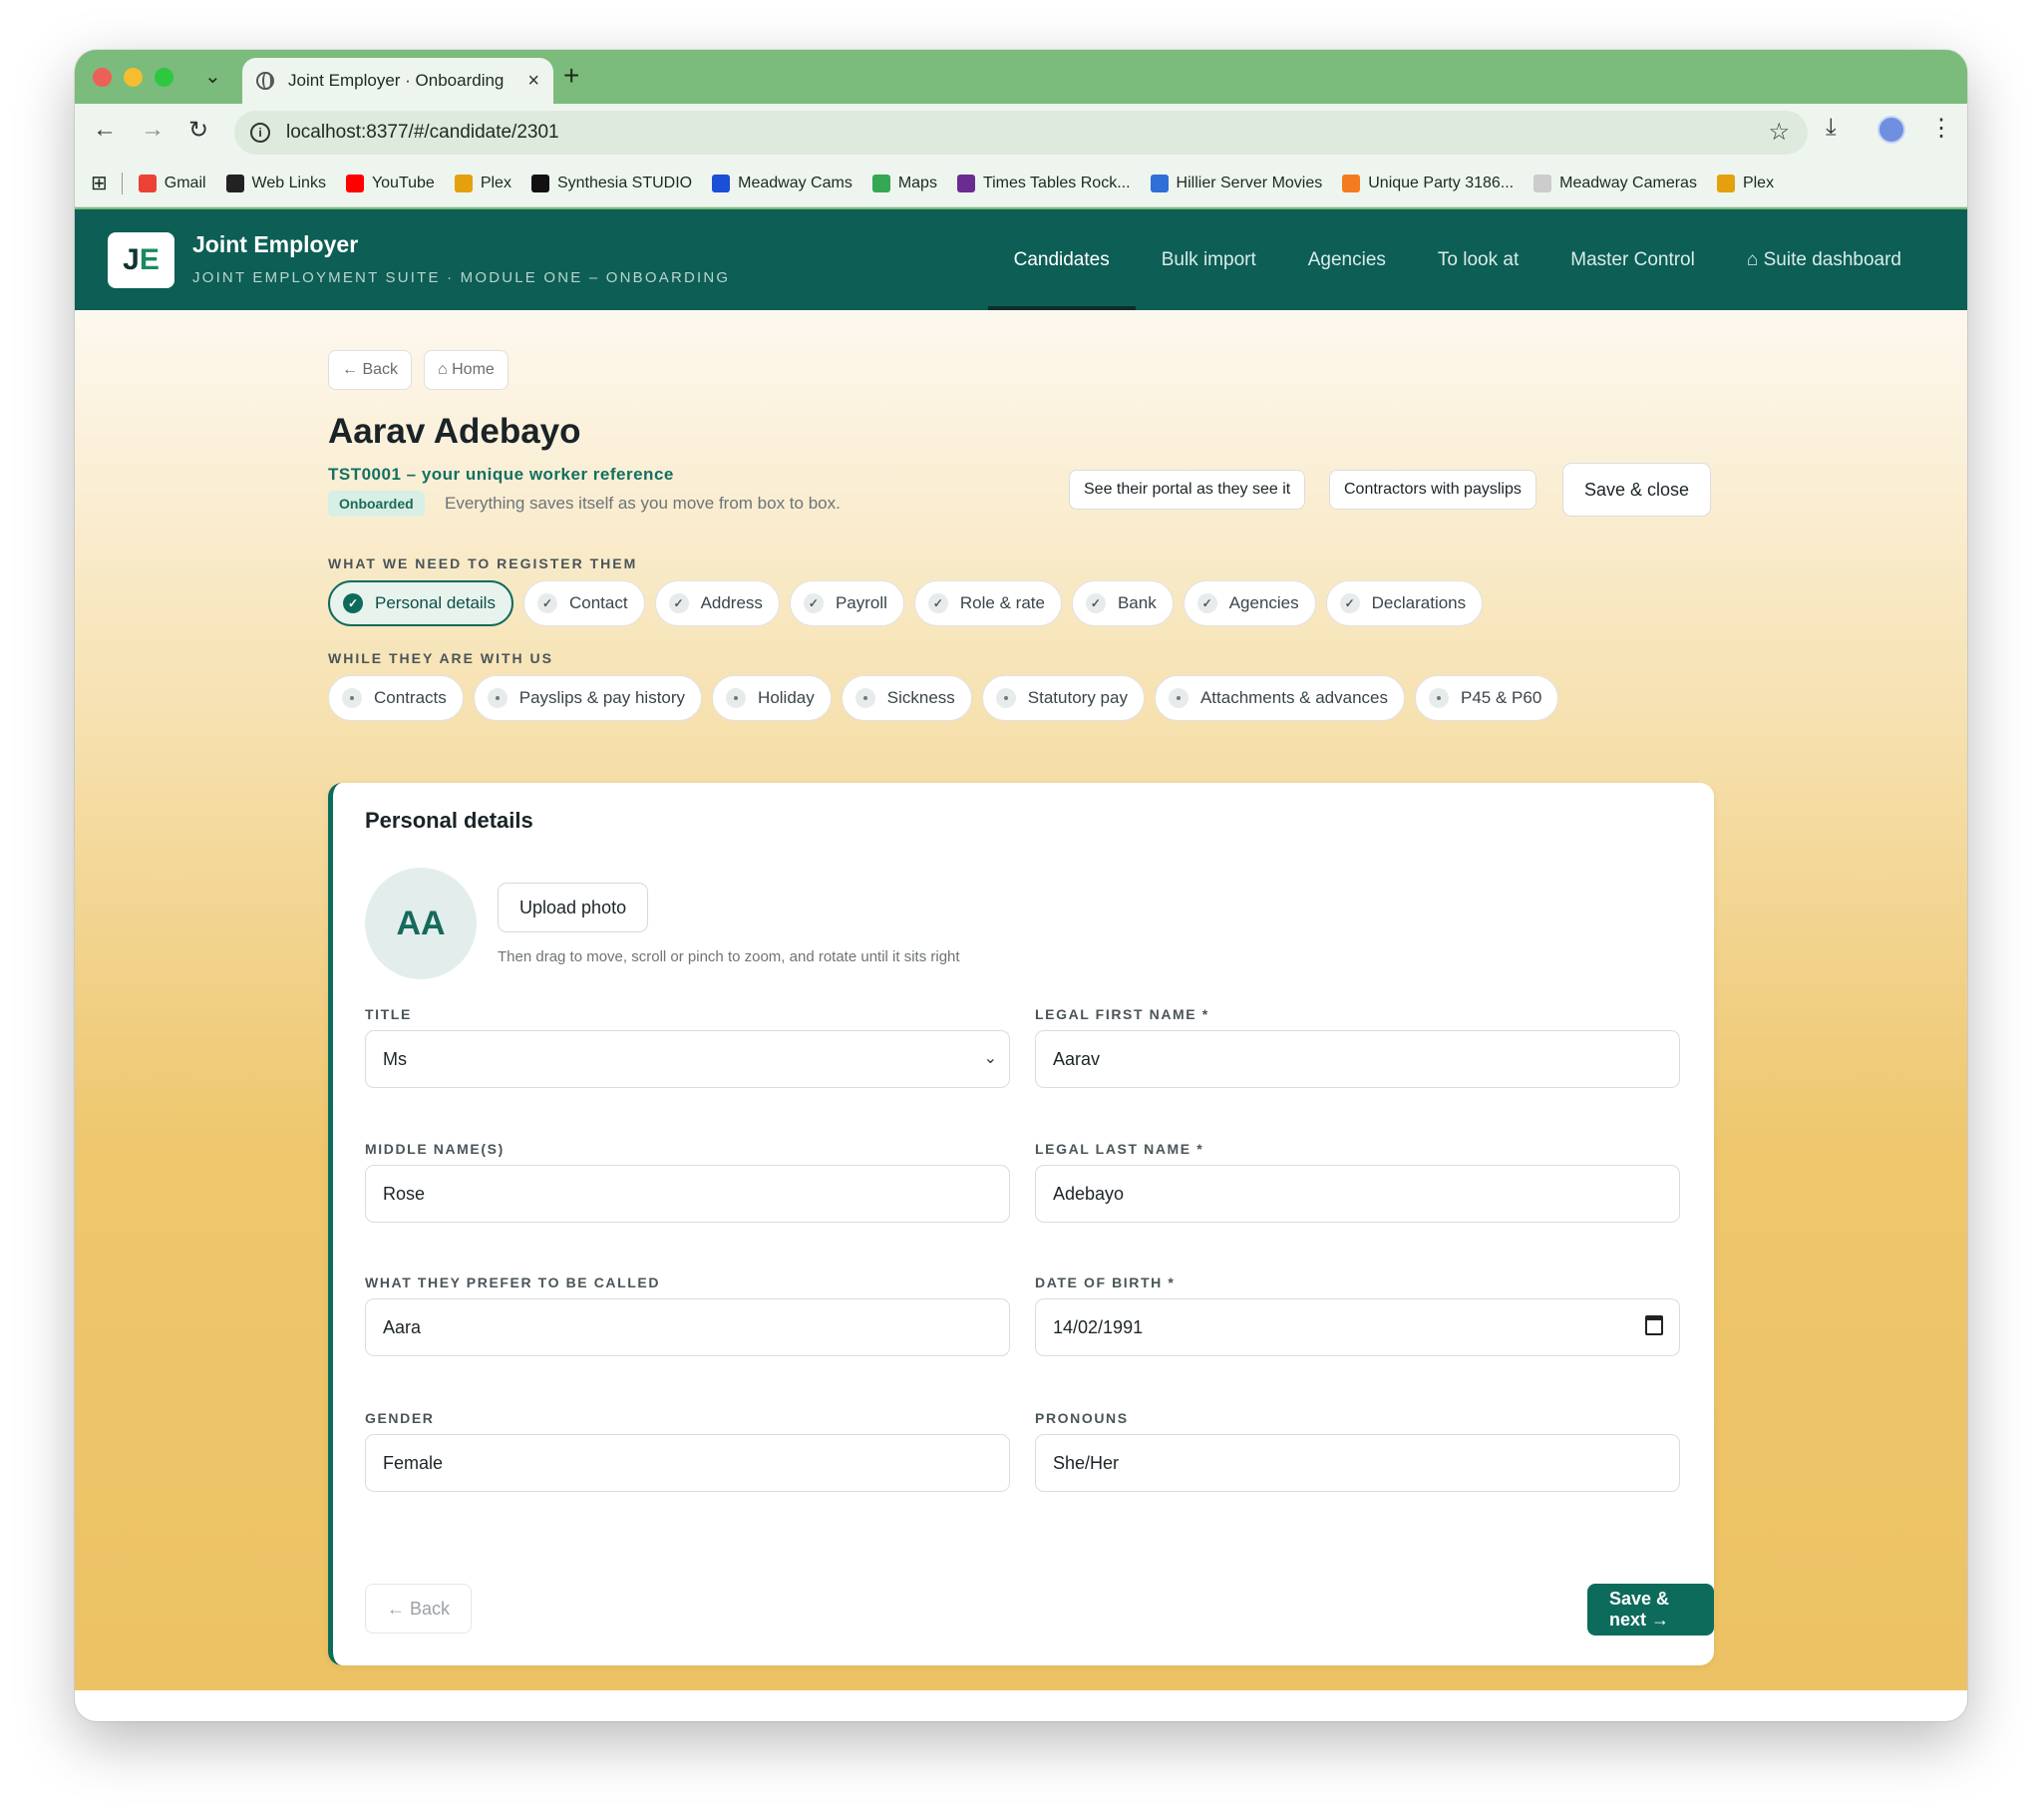 Image resolution: width=2042 pixels, height=1820 pixels. I want to click on zoom-window-button, so click(164, 77).